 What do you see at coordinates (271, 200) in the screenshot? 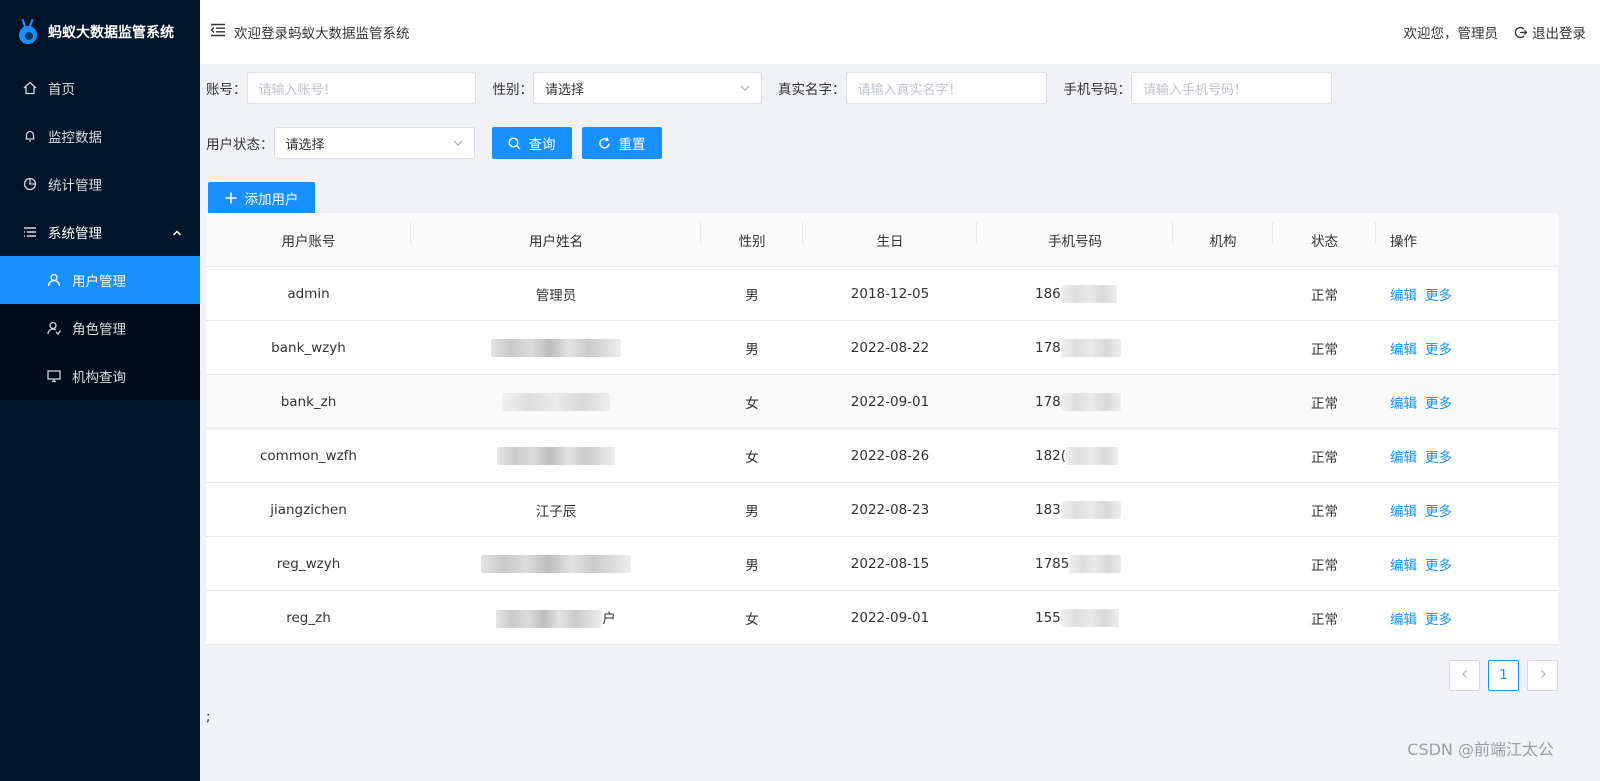
I see `add-user-label: 添加用户` at bounding box center [271, 200].